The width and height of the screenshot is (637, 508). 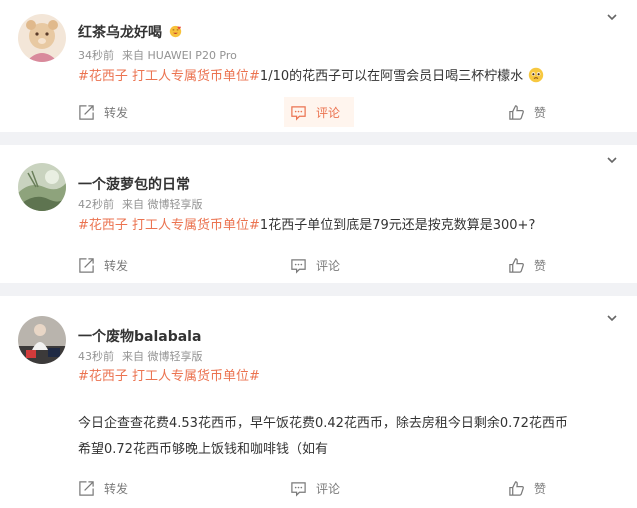 I want to click on username: 一个菠萝包的日常, so click(x=134, y=184).